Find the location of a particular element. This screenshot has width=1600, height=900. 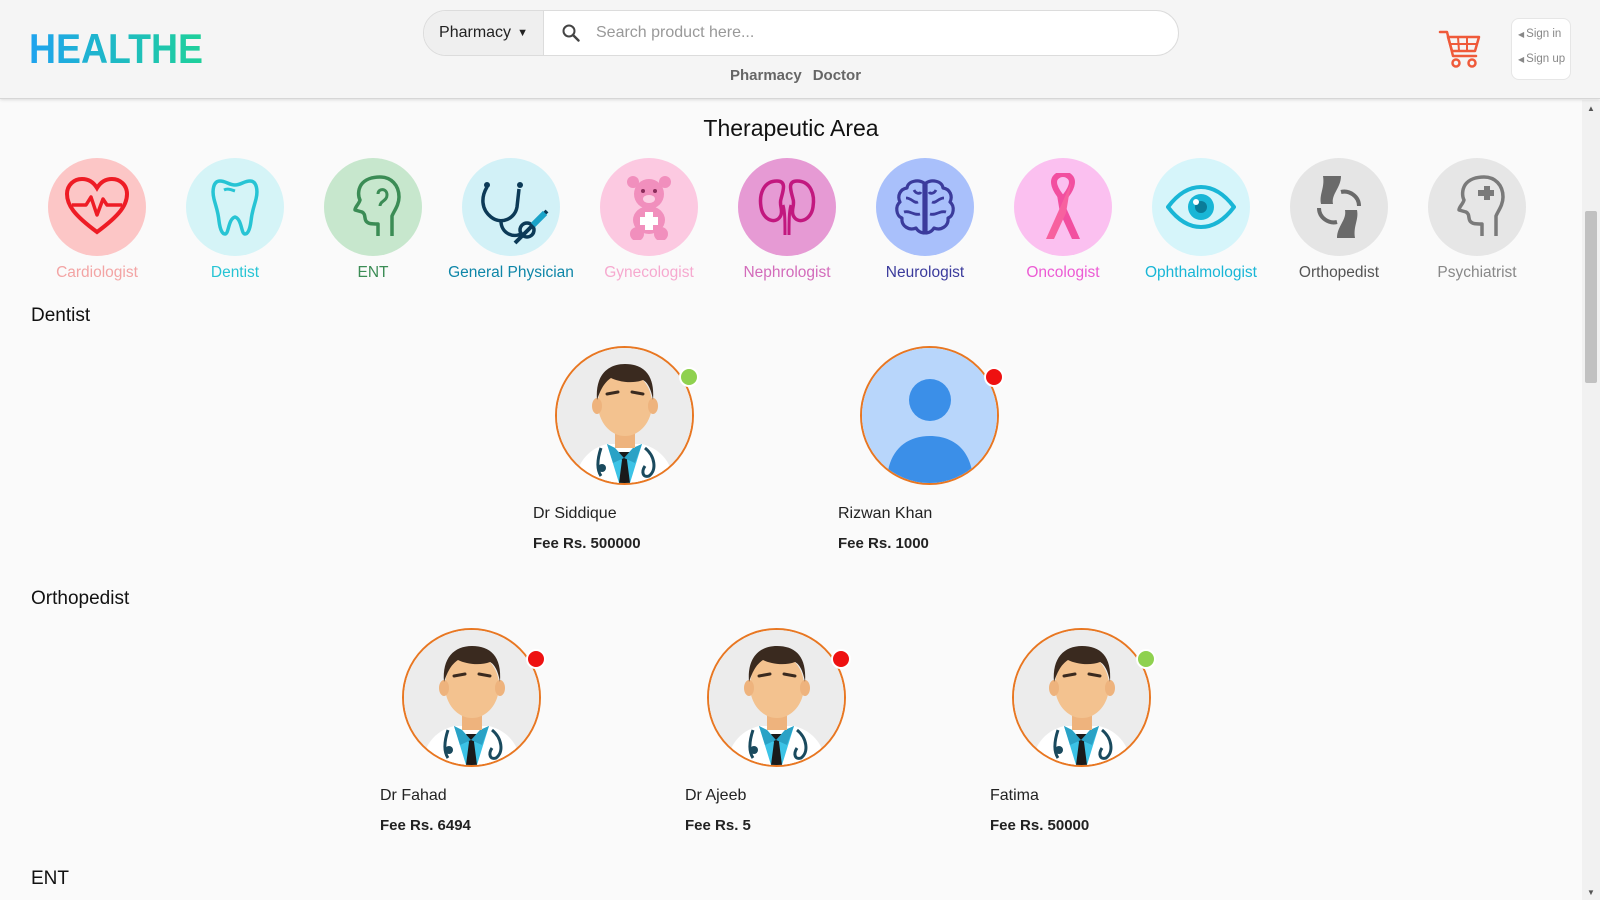

doctor-card: Rizwan Khan Fee Rs. 1000 is located at coordinates (928, 449).